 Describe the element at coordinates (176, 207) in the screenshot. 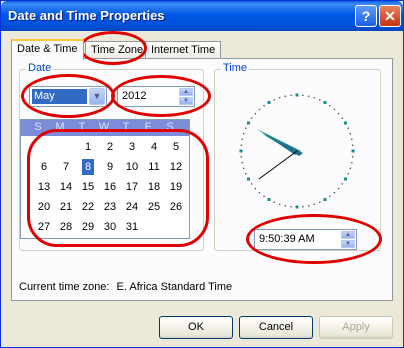

I see `calendar-day: 26` at that location.